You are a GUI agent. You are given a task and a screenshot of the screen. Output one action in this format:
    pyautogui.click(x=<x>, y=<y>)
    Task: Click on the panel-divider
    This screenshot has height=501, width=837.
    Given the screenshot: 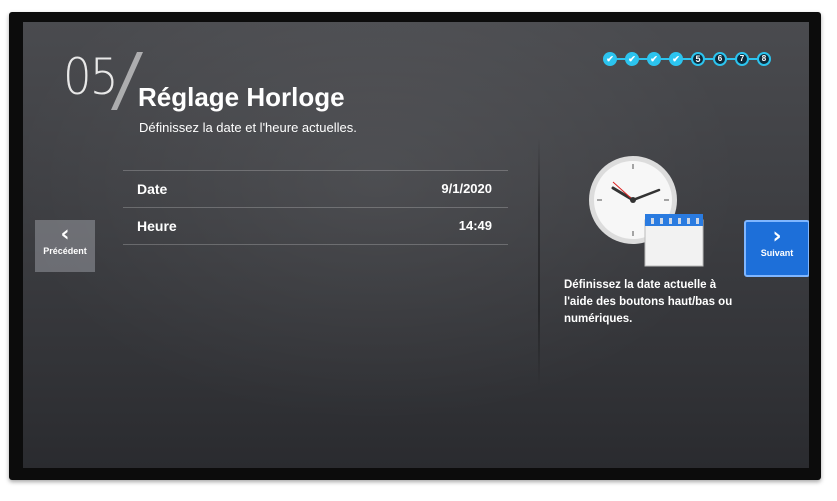 What is the action you would take?
    pyautogui.click(x=539, y=262)
    